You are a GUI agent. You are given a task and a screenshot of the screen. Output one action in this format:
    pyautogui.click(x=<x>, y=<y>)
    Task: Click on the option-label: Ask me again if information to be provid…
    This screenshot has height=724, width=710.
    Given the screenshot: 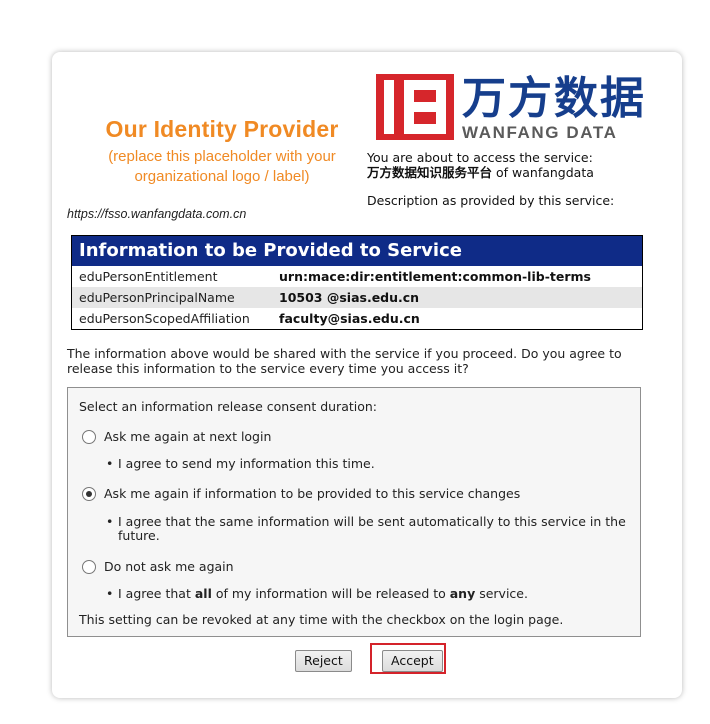 What is the action you would take?
    pyautogui.click(x=312, y=493)
    